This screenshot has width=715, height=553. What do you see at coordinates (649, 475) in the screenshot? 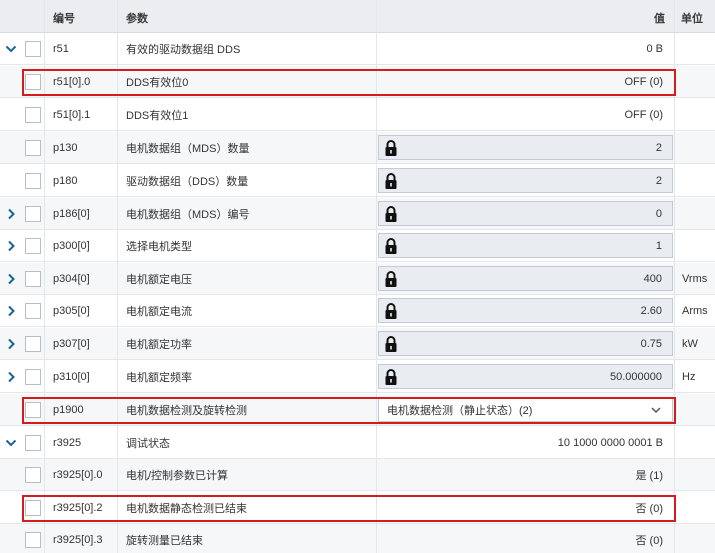
I see `param-value: 是 (1)` at bounding box center [649, 475].